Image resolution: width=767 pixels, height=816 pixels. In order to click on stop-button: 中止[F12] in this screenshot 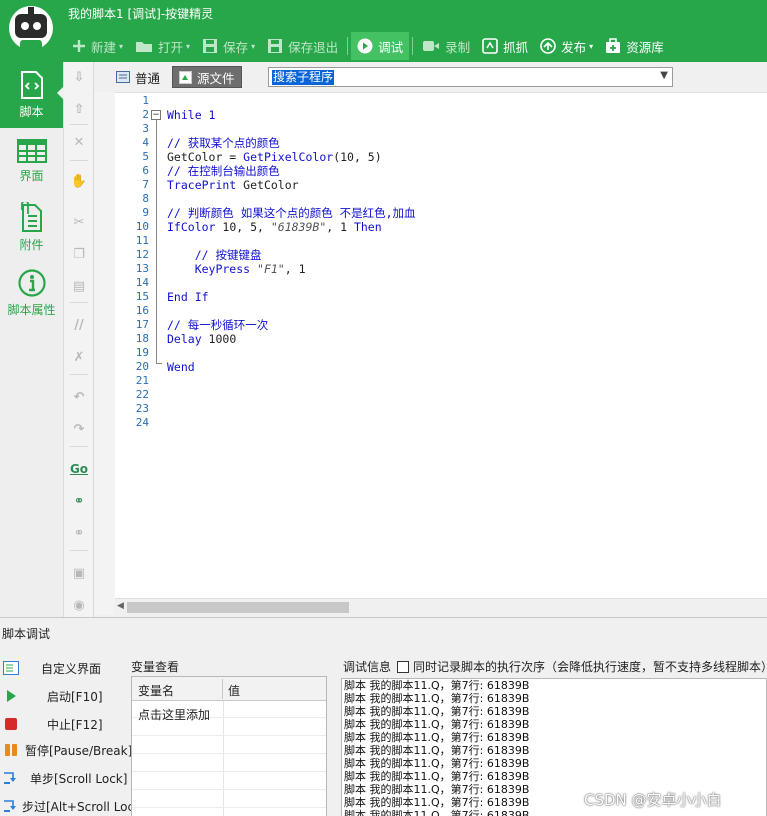, I will do `click(51, 724)`.